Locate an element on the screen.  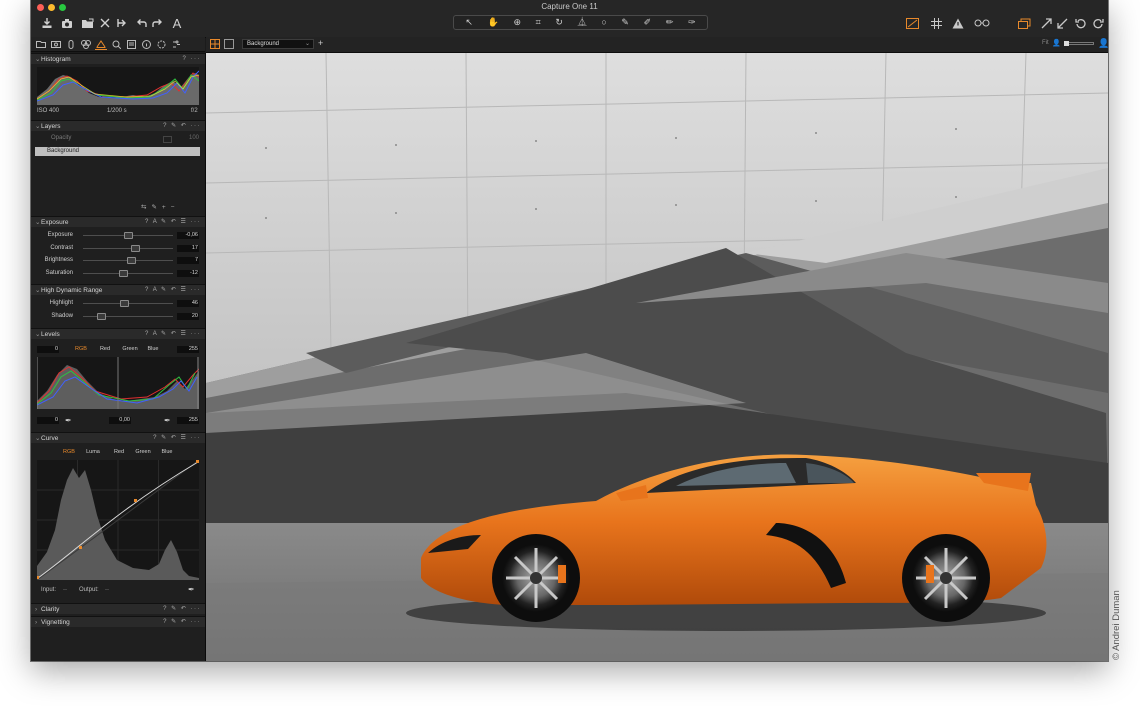
levels-channel-green: Green is located at coordinates (130, 349).